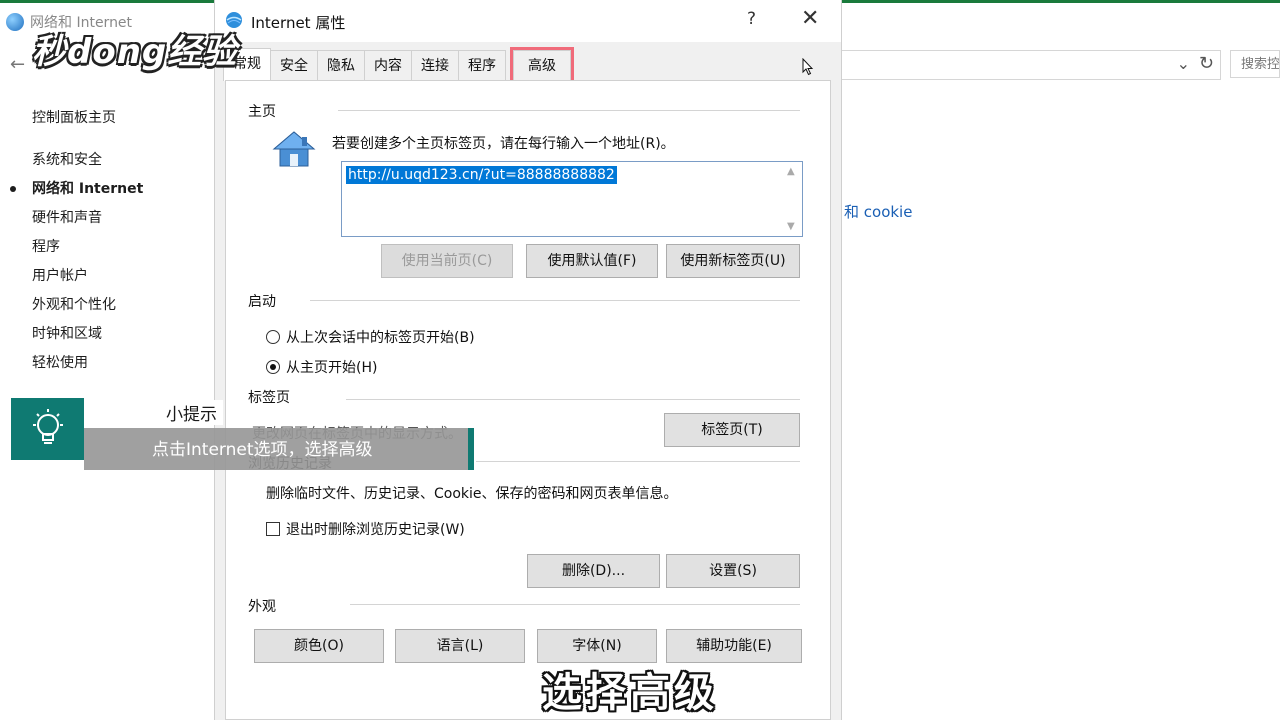  I want to click on tab-content: 内容, so click(388, 65).